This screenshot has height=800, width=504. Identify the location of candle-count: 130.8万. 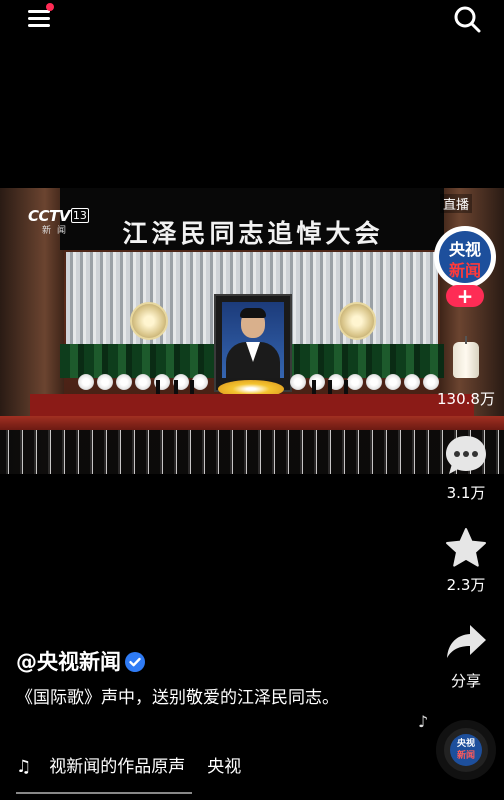
(466, 399).